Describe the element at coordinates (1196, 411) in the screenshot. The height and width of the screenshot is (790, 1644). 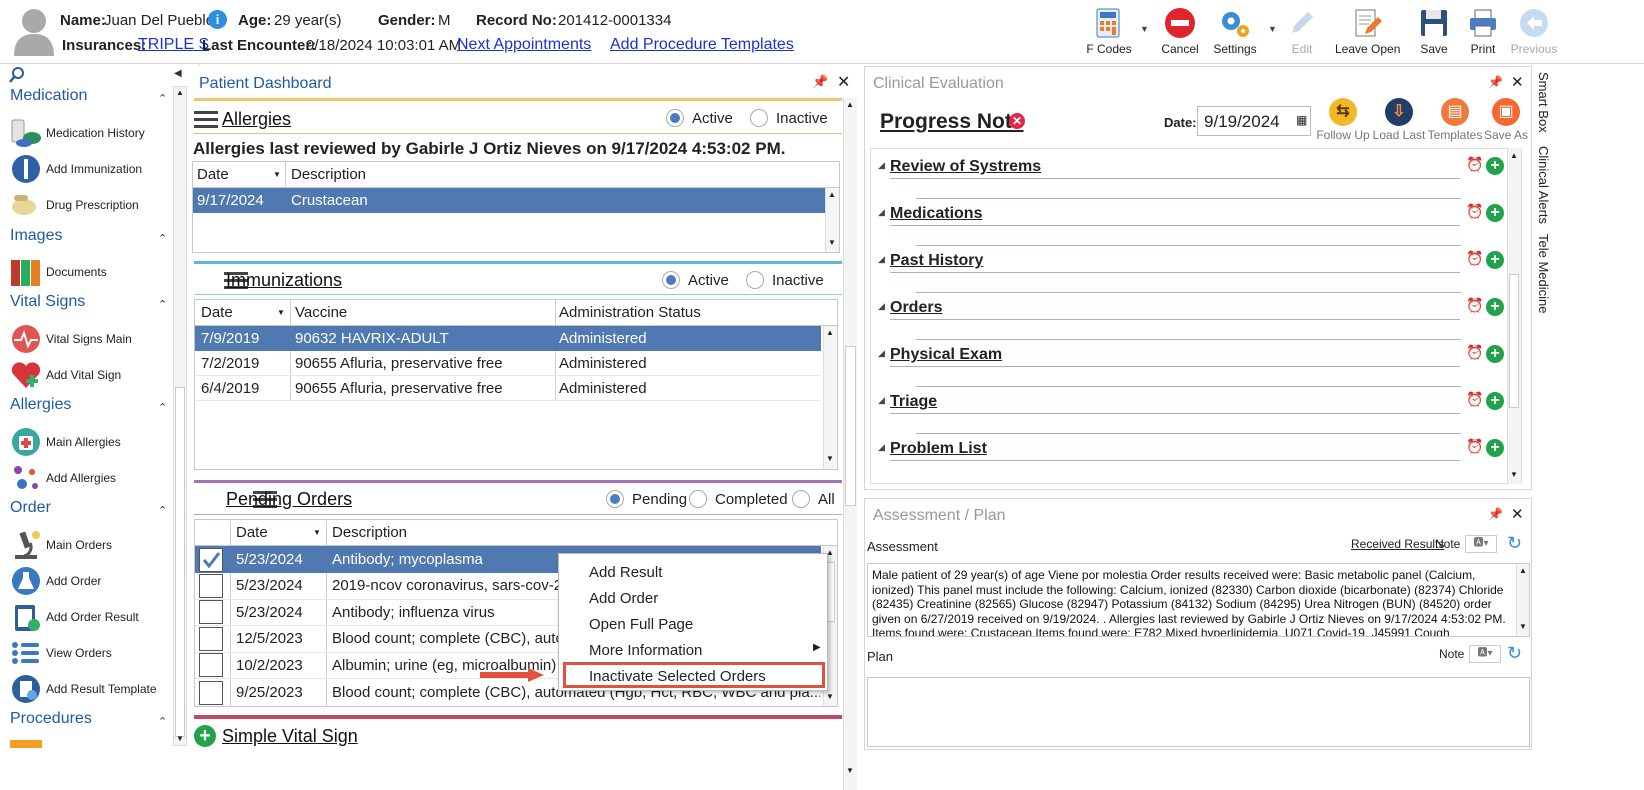
I see `section-triage: ◢ Triage ⏰ +` at that location.